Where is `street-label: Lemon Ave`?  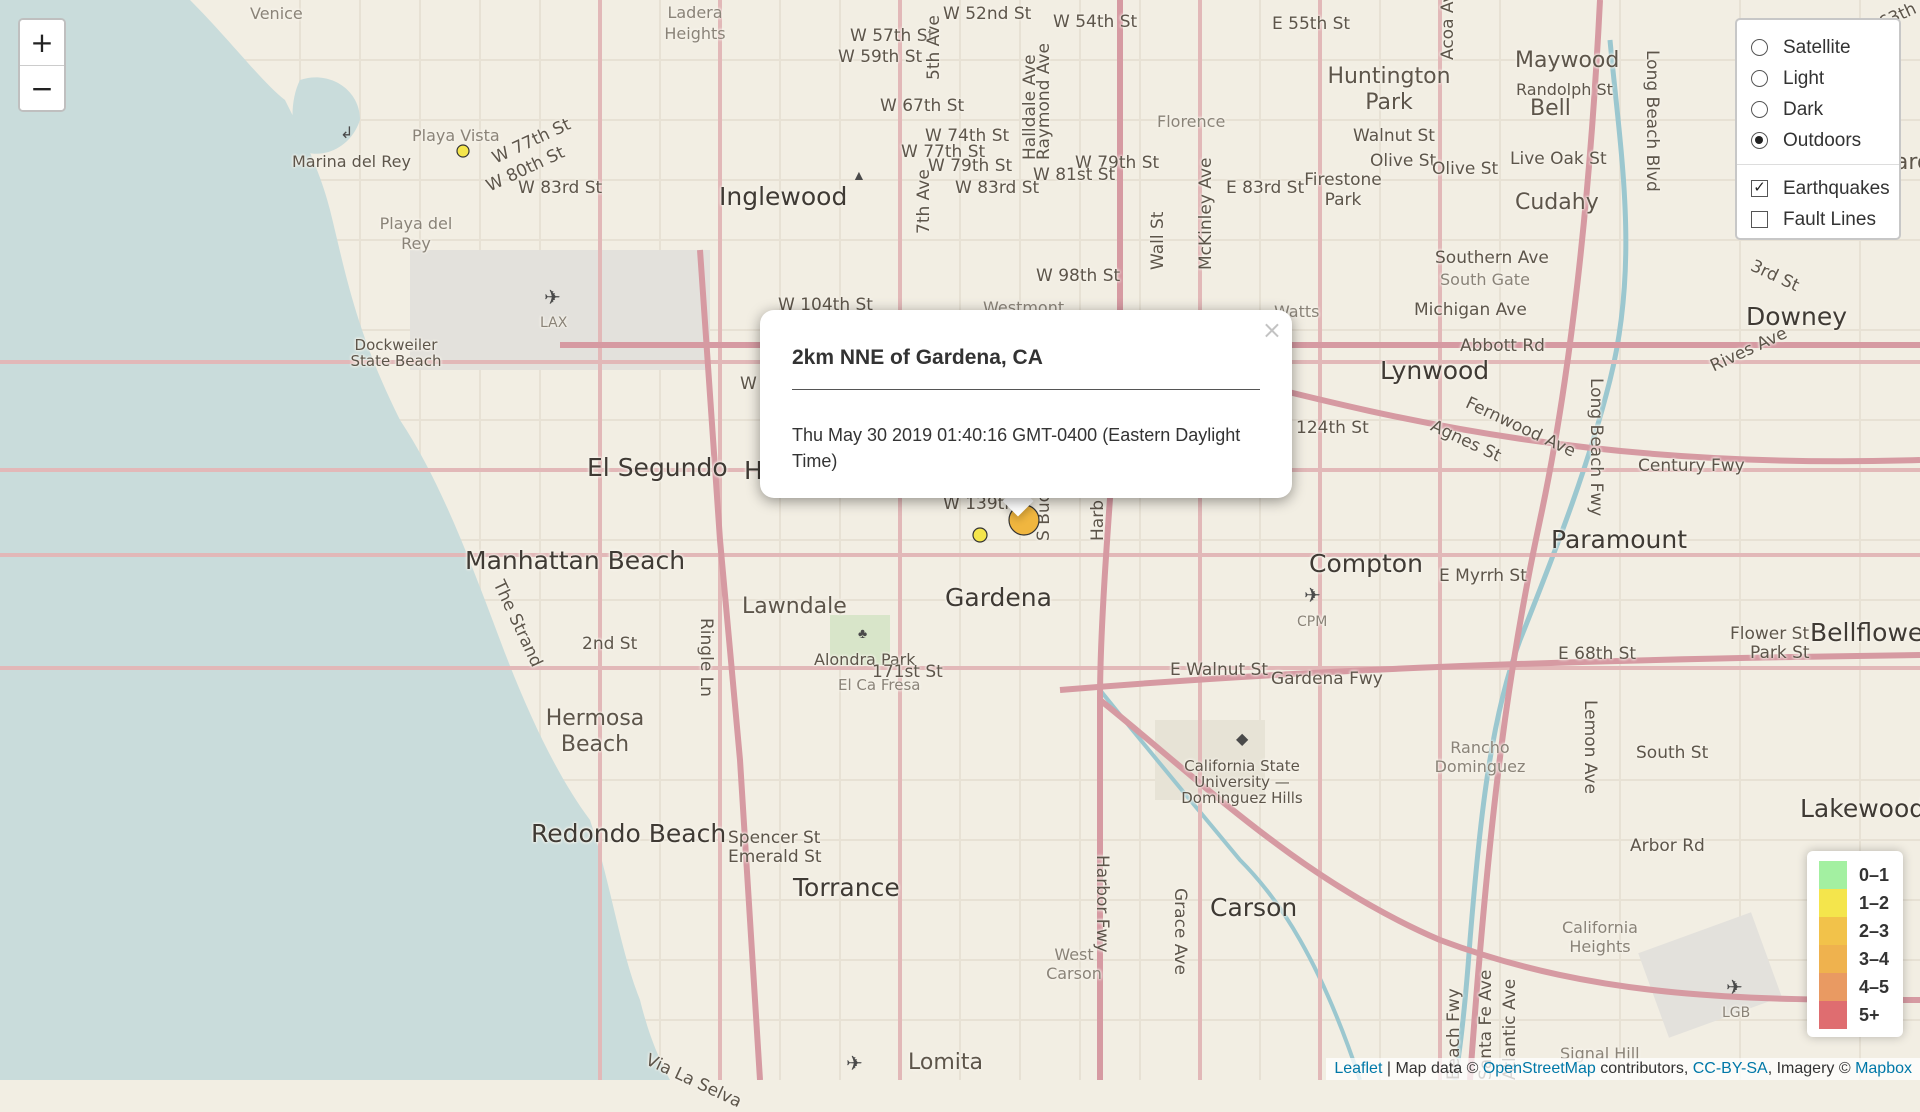
street-label: Lemon Ave is located at coordinates (1590, 747).